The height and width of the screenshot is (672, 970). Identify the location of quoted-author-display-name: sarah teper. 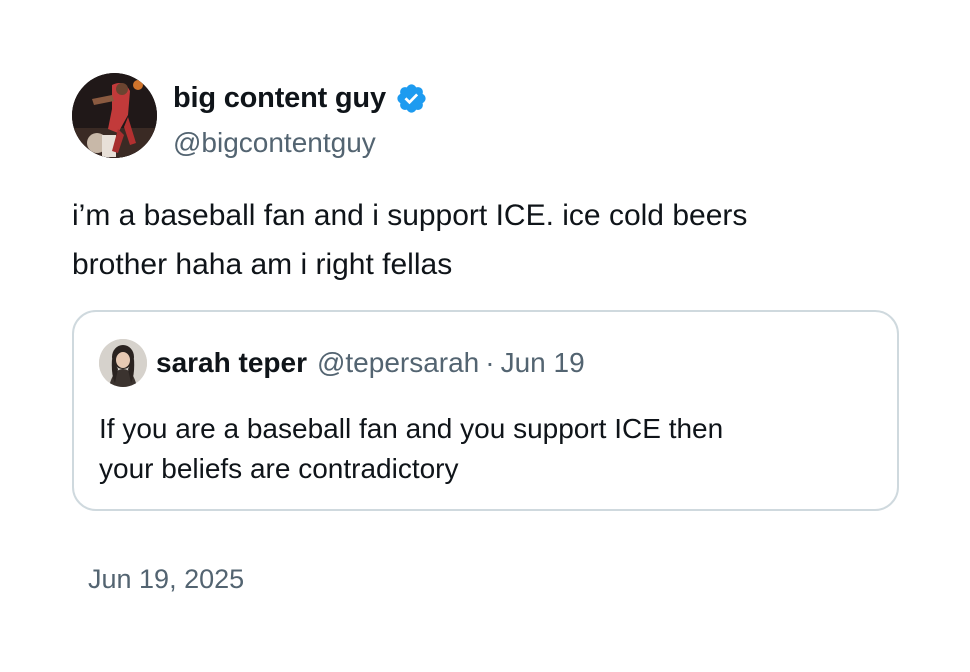
(231, 362).